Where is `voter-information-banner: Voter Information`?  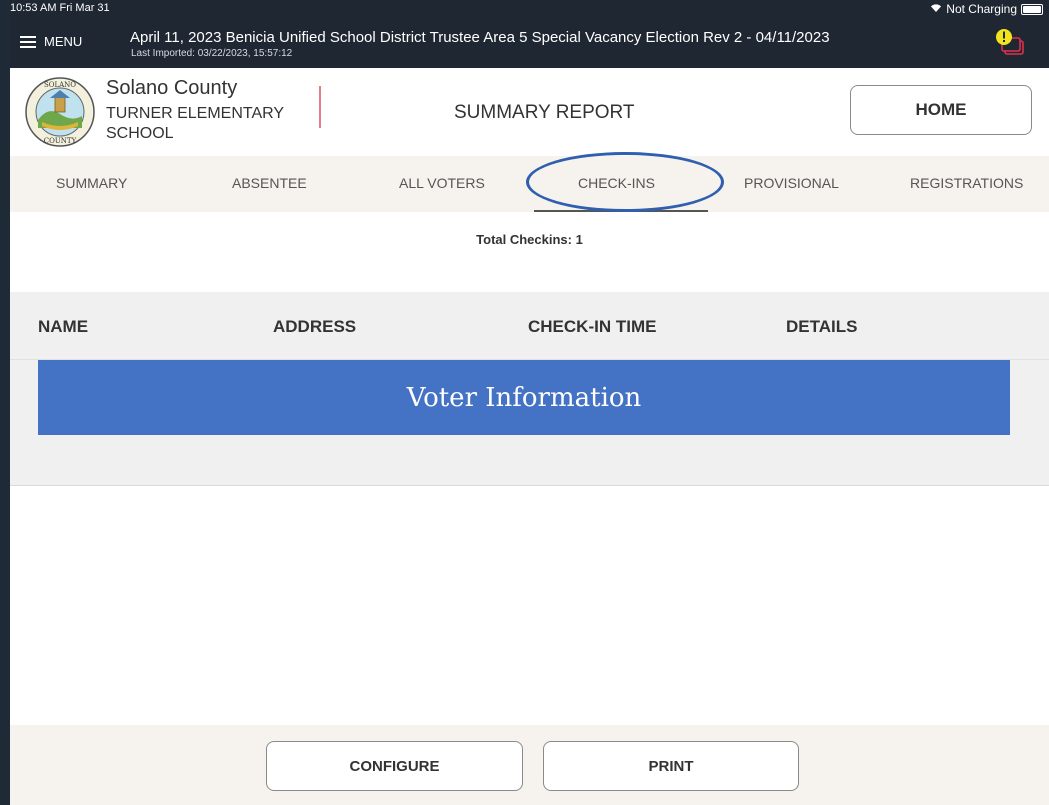 voter-information-banner: Voter Information is located at coordinates (524, 397).